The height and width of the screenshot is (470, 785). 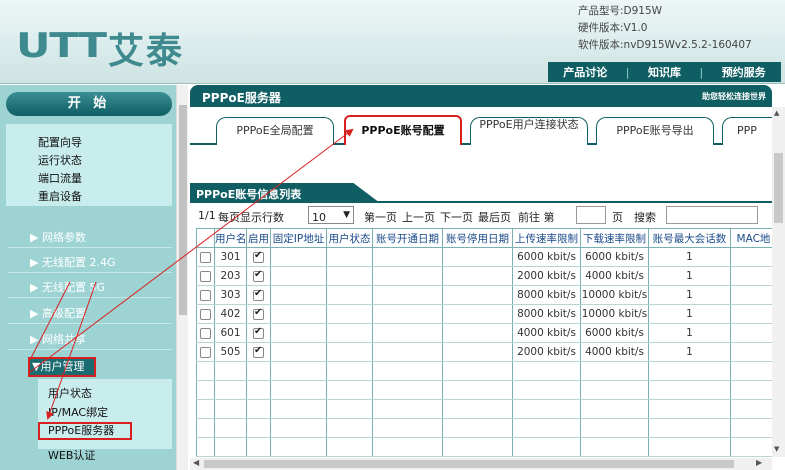 I want to click on sidebar-group-user-mgmt: ▼用户管理, so click(x=62, y=367).